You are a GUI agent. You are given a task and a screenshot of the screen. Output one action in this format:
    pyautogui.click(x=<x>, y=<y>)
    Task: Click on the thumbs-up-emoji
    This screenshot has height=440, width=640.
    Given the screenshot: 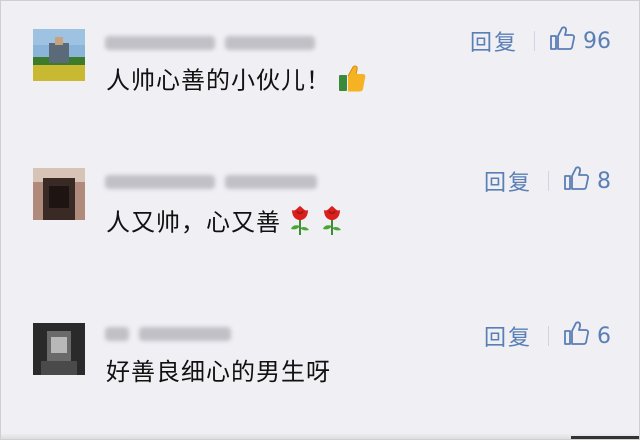 What is the action you would take?
    pyautogui.click(x=352, y=81)
    